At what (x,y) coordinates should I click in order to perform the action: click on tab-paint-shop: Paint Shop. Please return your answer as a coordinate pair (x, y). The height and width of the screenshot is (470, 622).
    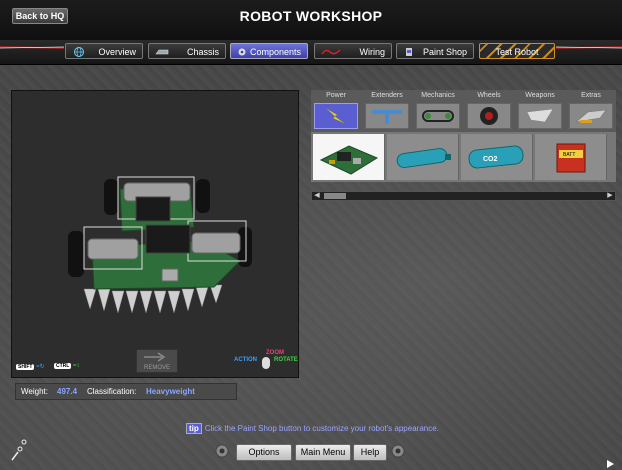
    Looking at the image, I should click on (435, 51).